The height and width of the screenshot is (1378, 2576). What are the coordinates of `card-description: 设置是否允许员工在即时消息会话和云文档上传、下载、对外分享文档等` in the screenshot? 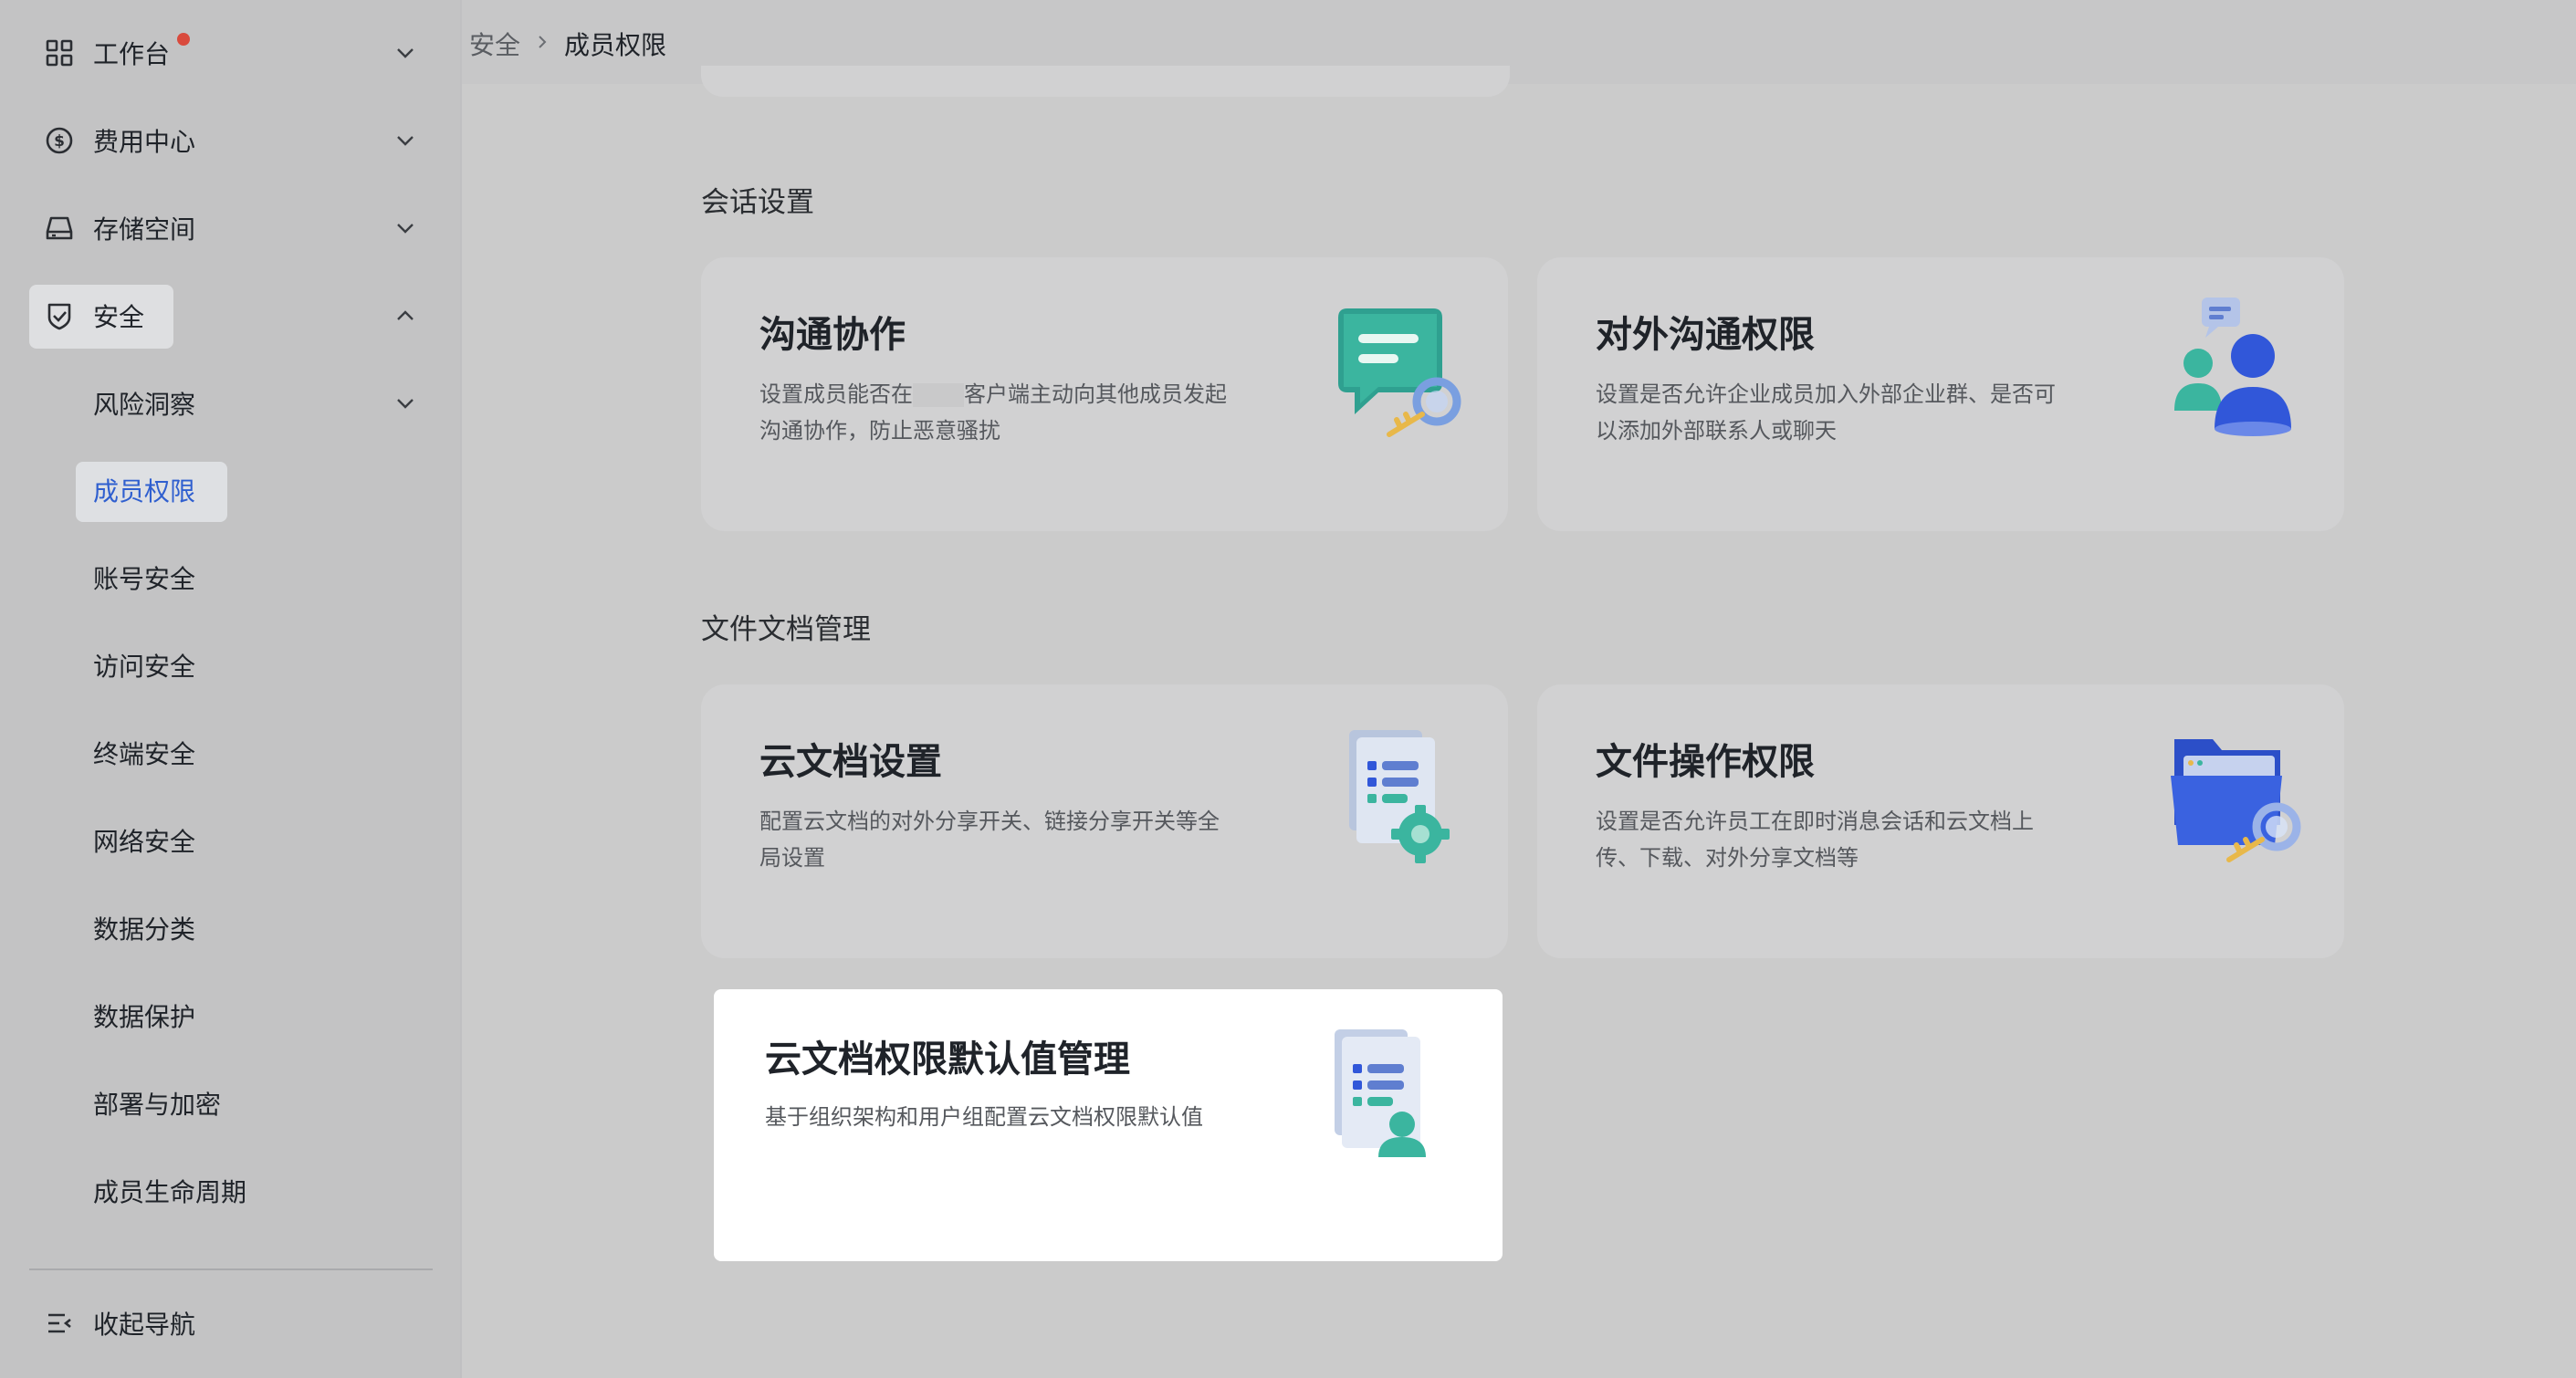 It's located at (1815, 840).